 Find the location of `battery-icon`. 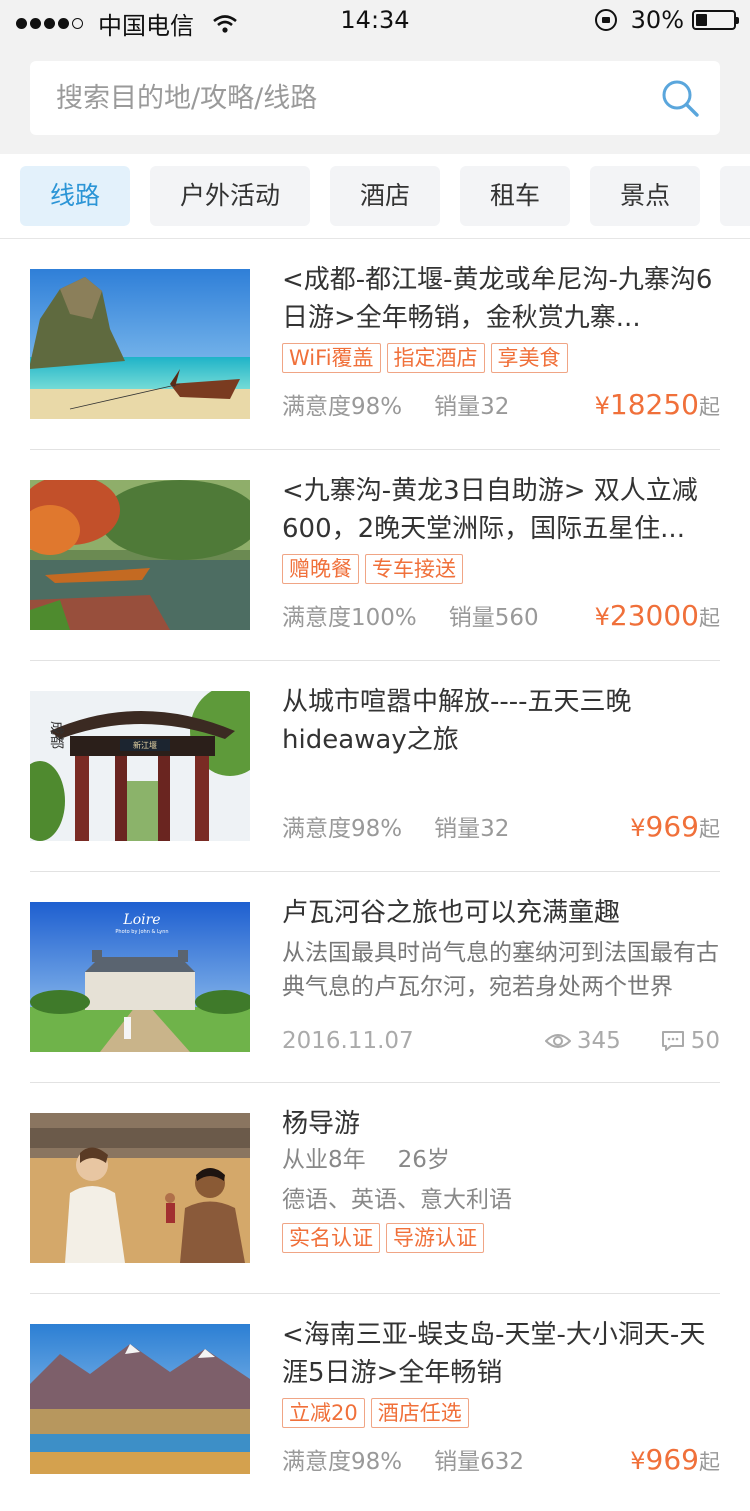

battery-icon is located at coordinates (715, 20).